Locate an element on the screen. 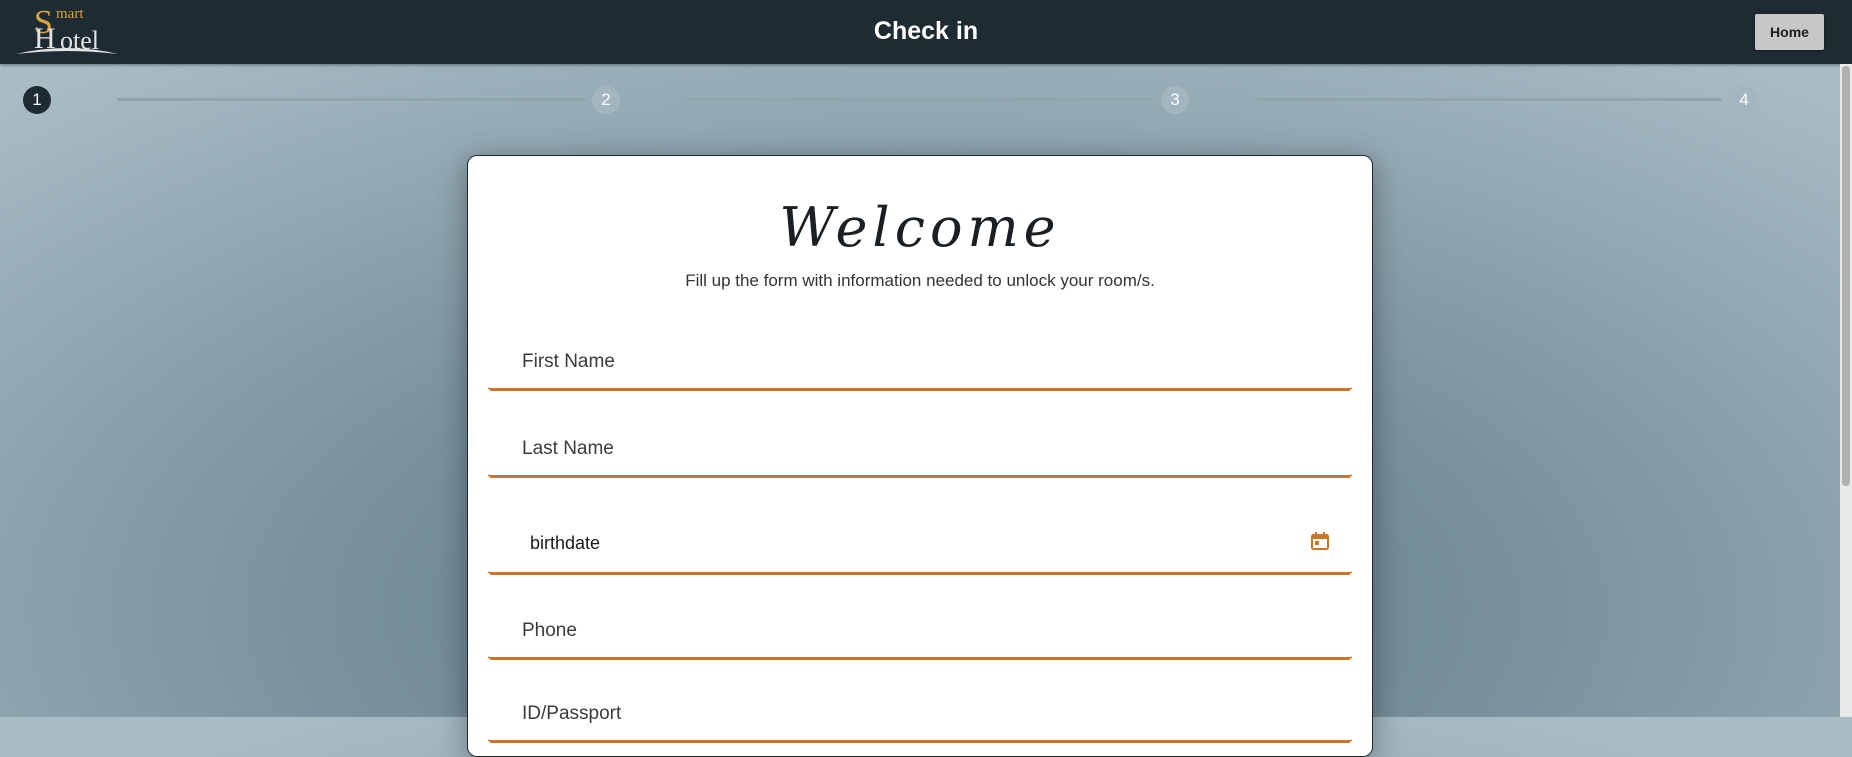  birthdate-input is located at coordinates (920, 543).